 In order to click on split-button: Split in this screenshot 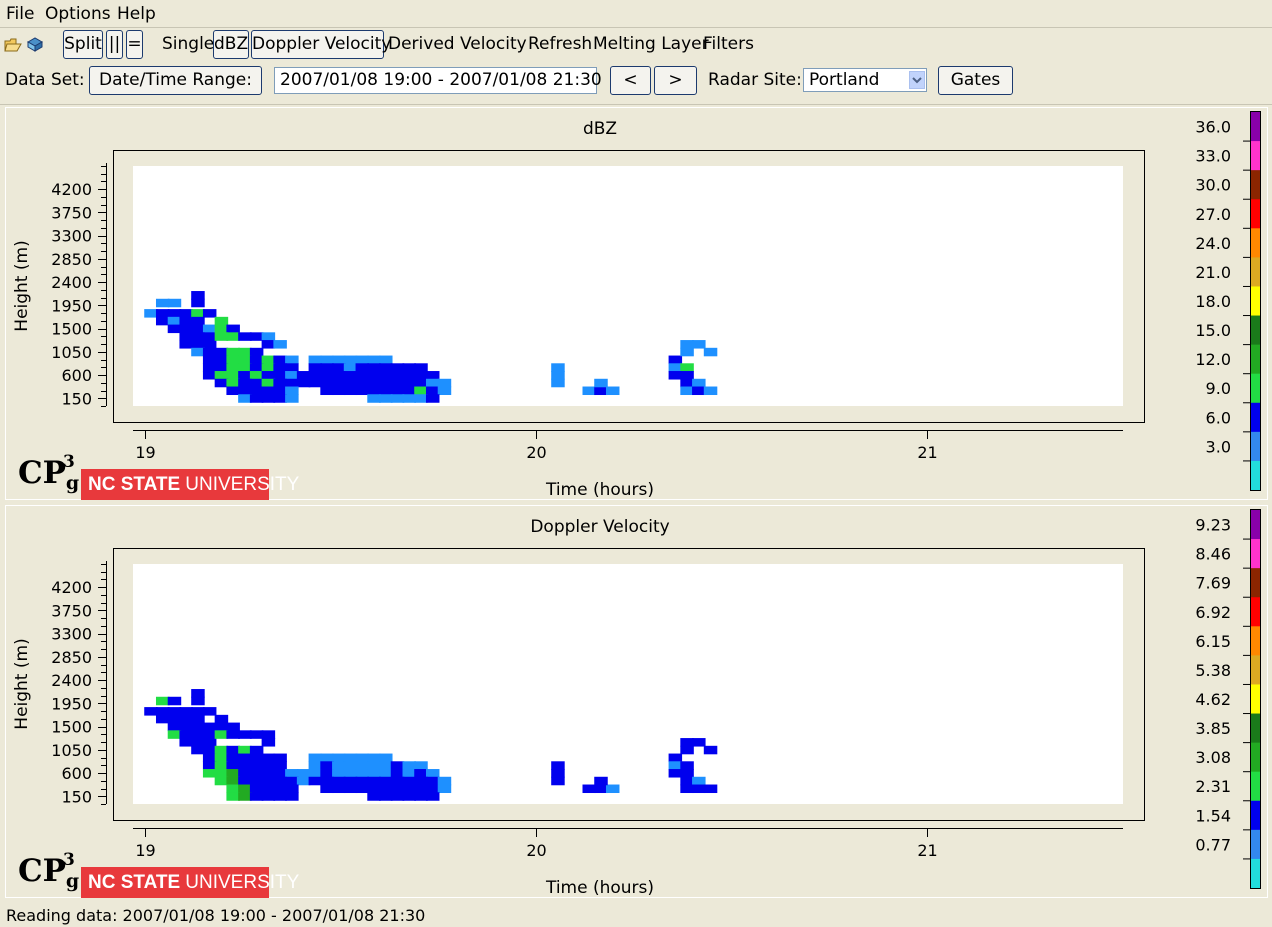, I will do `click(83, 44)`.